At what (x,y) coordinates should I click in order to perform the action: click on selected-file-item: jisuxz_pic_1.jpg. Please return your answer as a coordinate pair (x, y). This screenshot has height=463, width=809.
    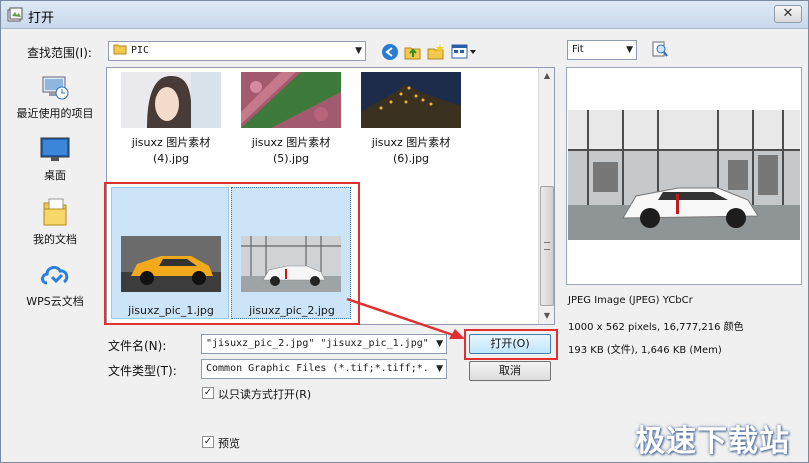
    Looking at the image, I should click on (170, 253).